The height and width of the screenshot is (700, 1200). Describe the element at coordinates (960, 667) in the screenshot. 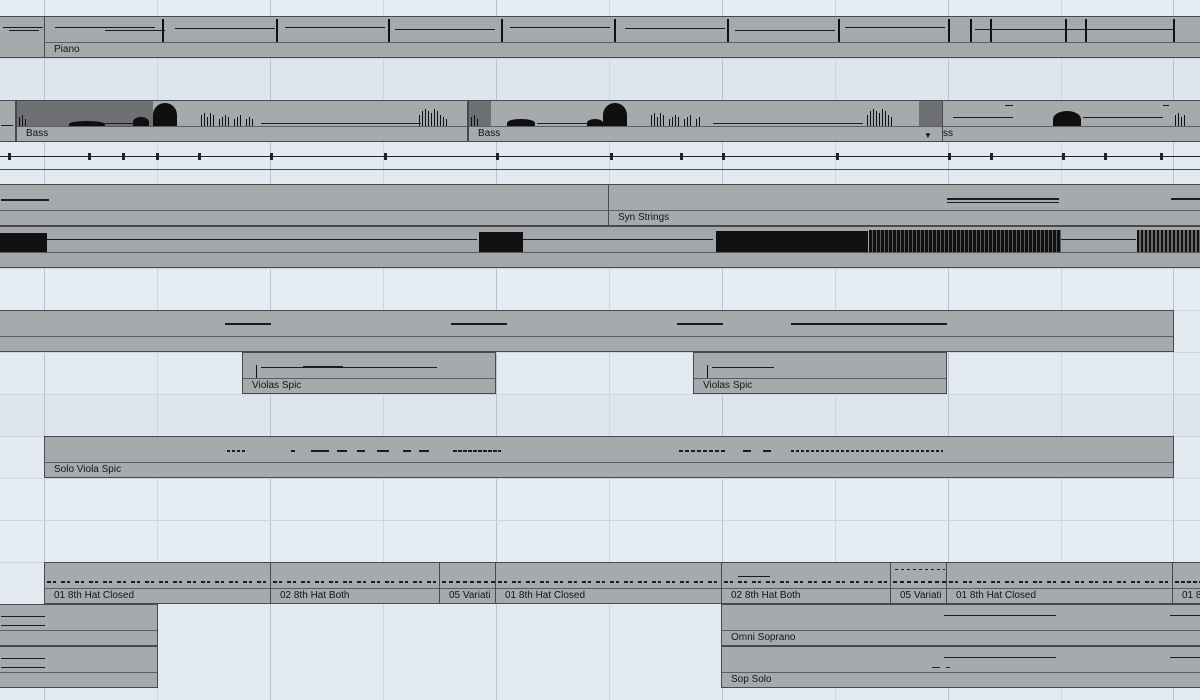

I see `midi-part-sop-solo: Sop Solo` at that location.